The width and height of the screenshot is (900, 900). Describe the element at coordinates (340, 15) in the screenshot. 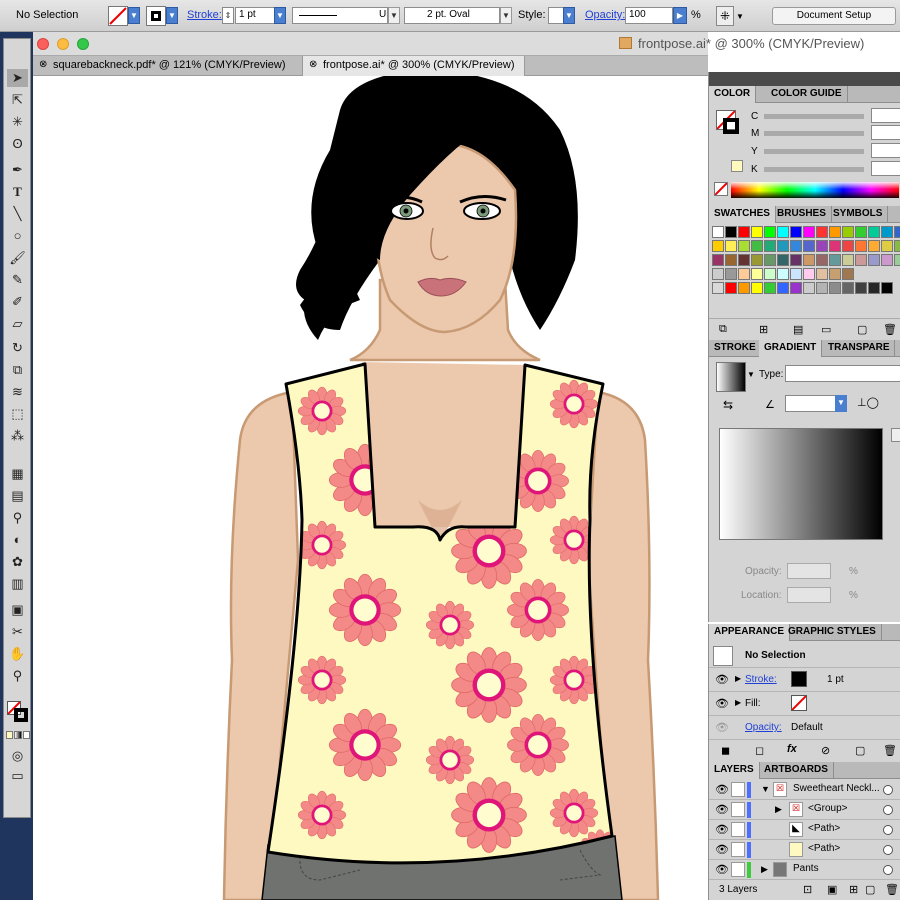

I see `profile-select: Uniform` at that location.